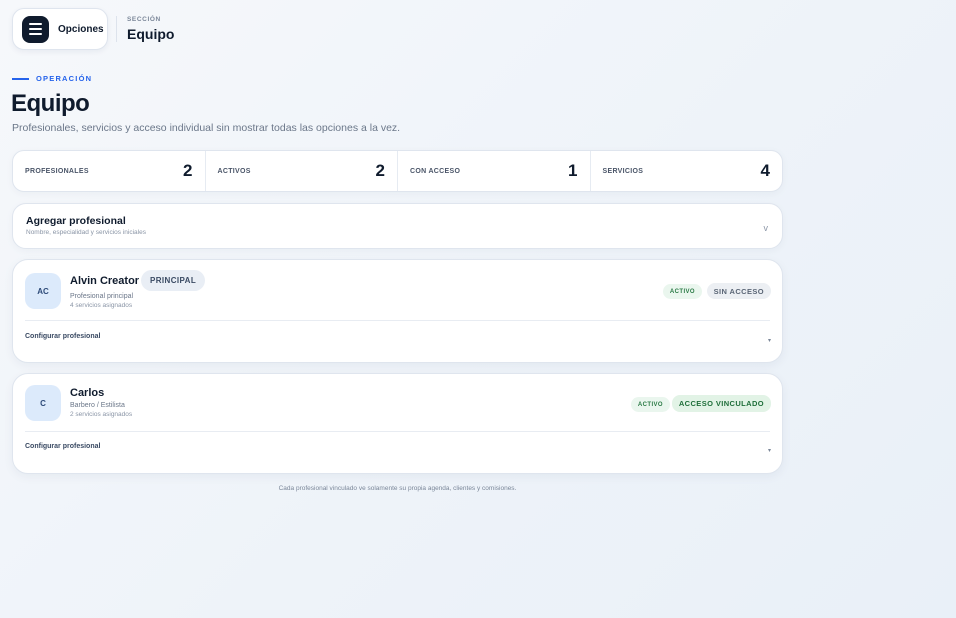 The image size is (956, 618). What do you see at coordinates (102, 296) in the screenshot?
I see `professional-role: Profesional principal` at bounding box center [102, 296].